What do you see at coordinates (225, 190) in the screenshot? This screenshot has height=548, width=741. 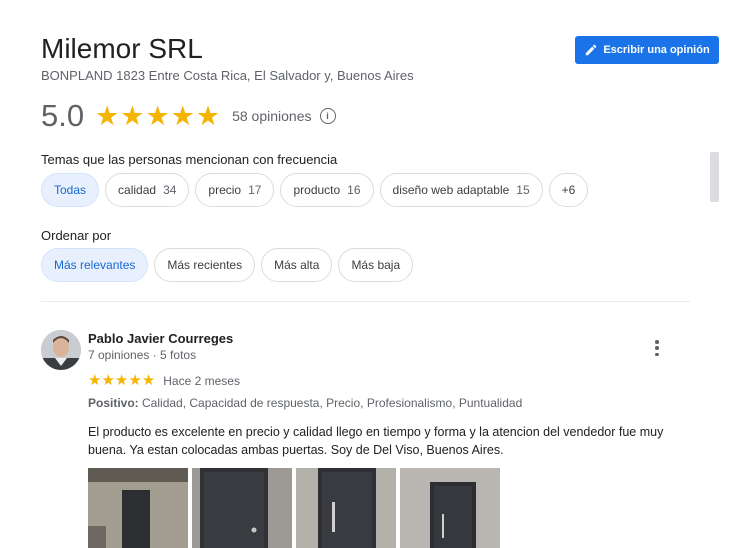 I see `chip-label: precio` at bounding box center [225, 190].